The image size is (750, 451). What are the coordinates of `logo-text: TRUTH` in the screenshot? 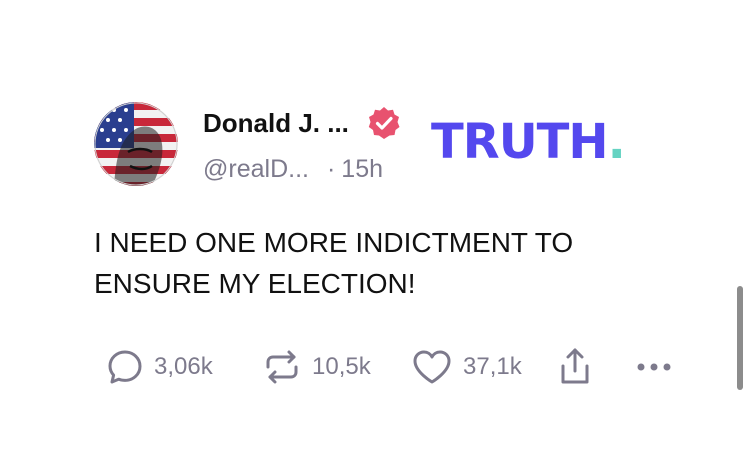 It's located at (520, 142).